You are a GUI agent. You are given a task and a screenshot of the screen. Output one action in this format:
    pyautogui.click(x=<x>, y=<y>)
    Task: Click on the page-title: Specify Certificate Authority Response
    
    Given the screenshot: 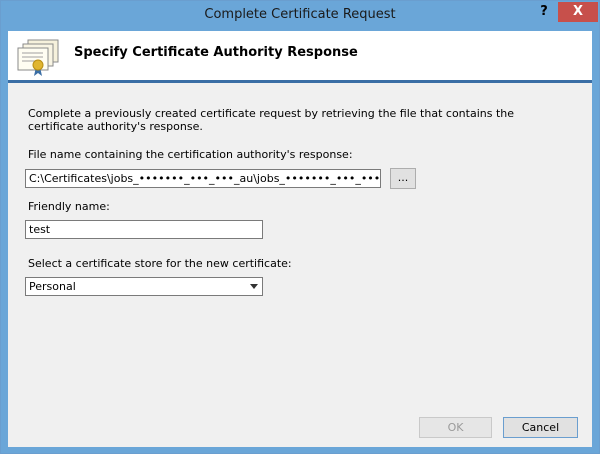 What is the action you would take?
    pyautogui.click(x=216, y=52)
    